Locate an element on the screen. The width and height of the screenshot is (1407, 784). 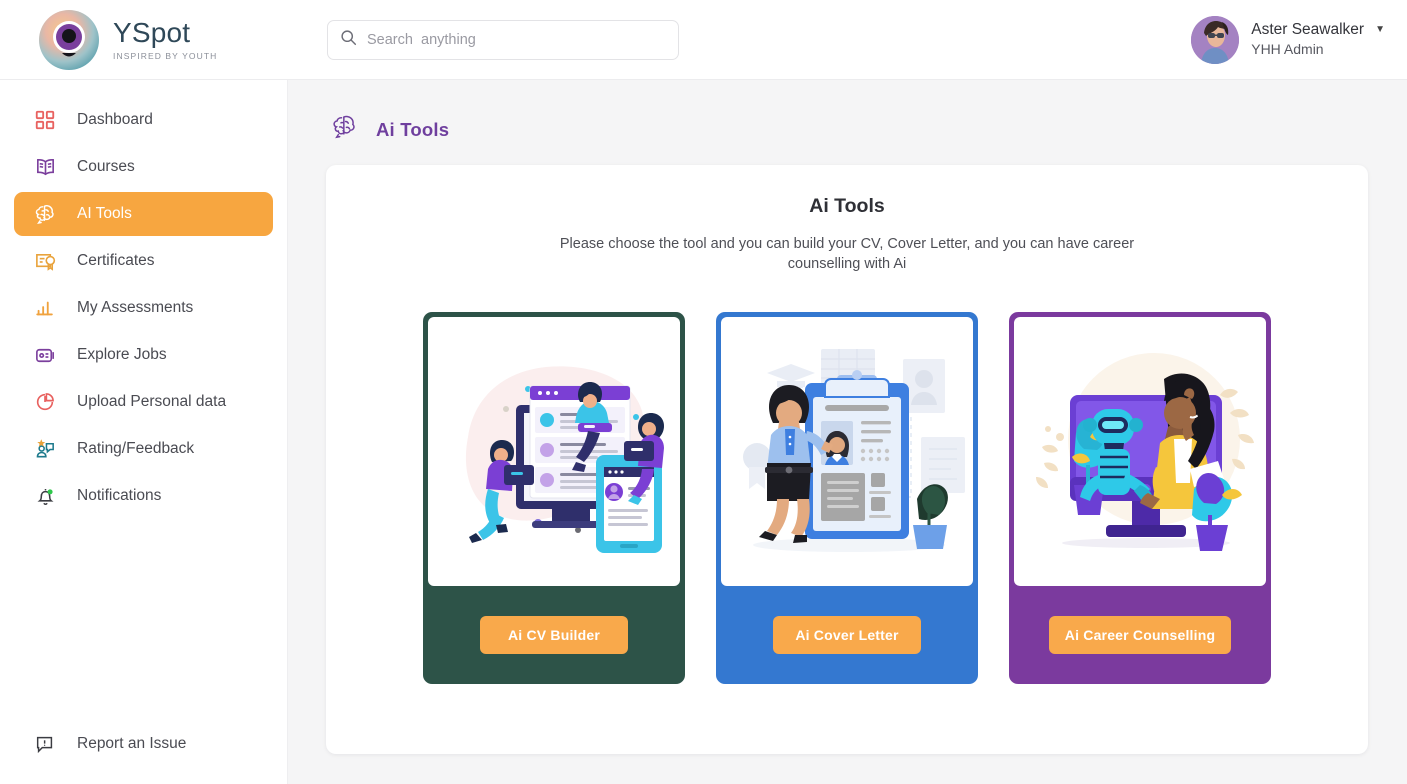
sidebar-item-label: Dashboard is located at coordinates (115, 119).